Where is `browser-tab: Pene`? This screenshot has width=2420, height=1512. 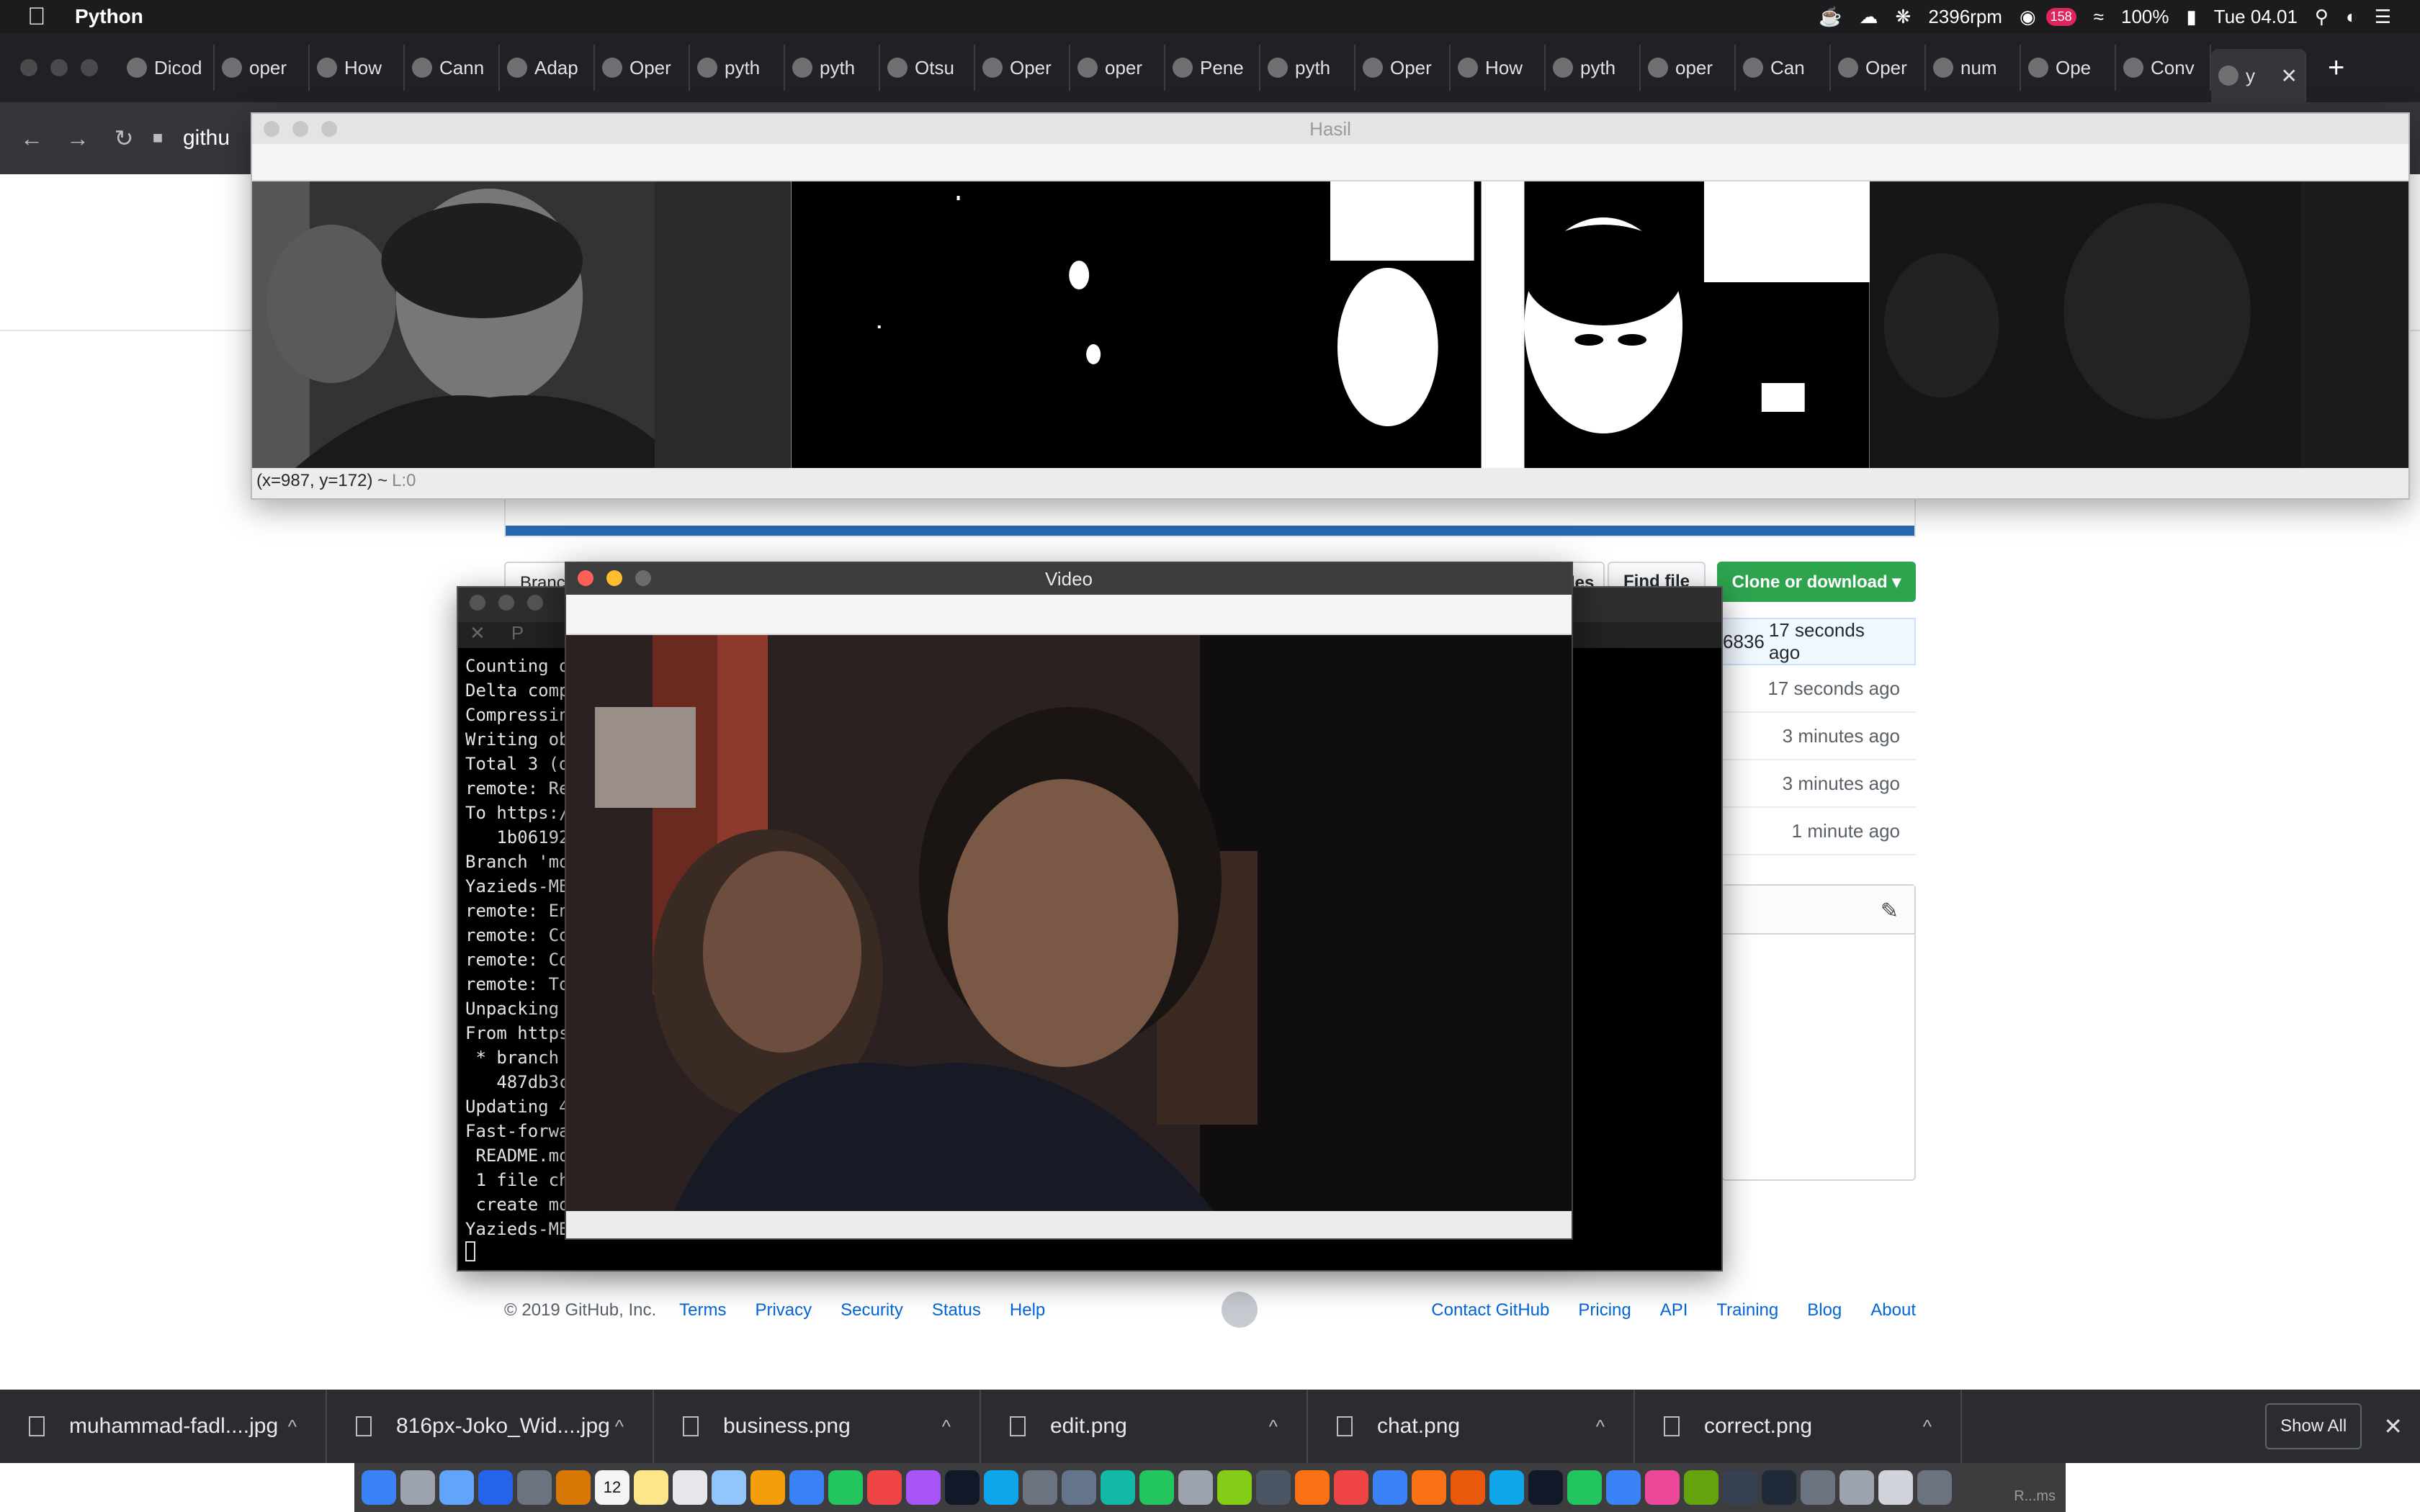
browser-tab: Pene is located at coordinates (1212, 68).